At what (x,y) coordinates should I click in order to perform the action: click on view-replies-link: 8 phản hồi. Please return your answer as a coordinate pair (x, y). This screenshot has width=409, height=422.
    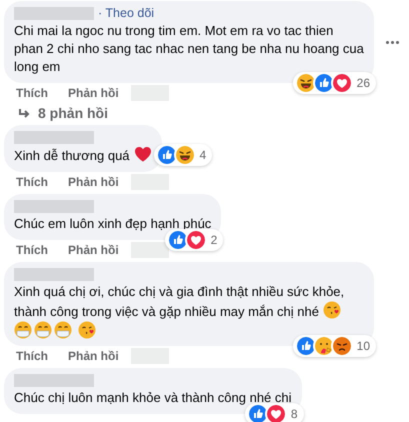
    Looking at the image, I should click on (73, 113).